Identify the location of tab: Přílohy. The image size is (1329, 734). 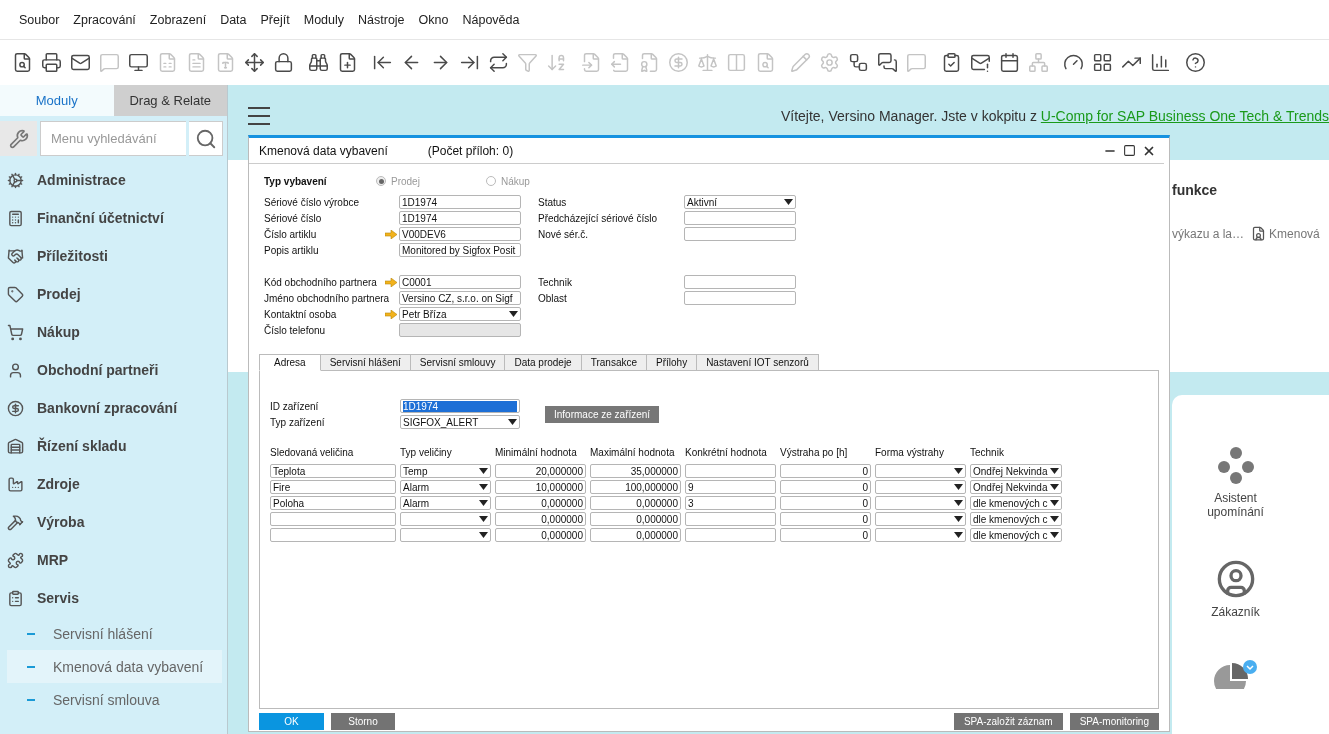
(672, 362).